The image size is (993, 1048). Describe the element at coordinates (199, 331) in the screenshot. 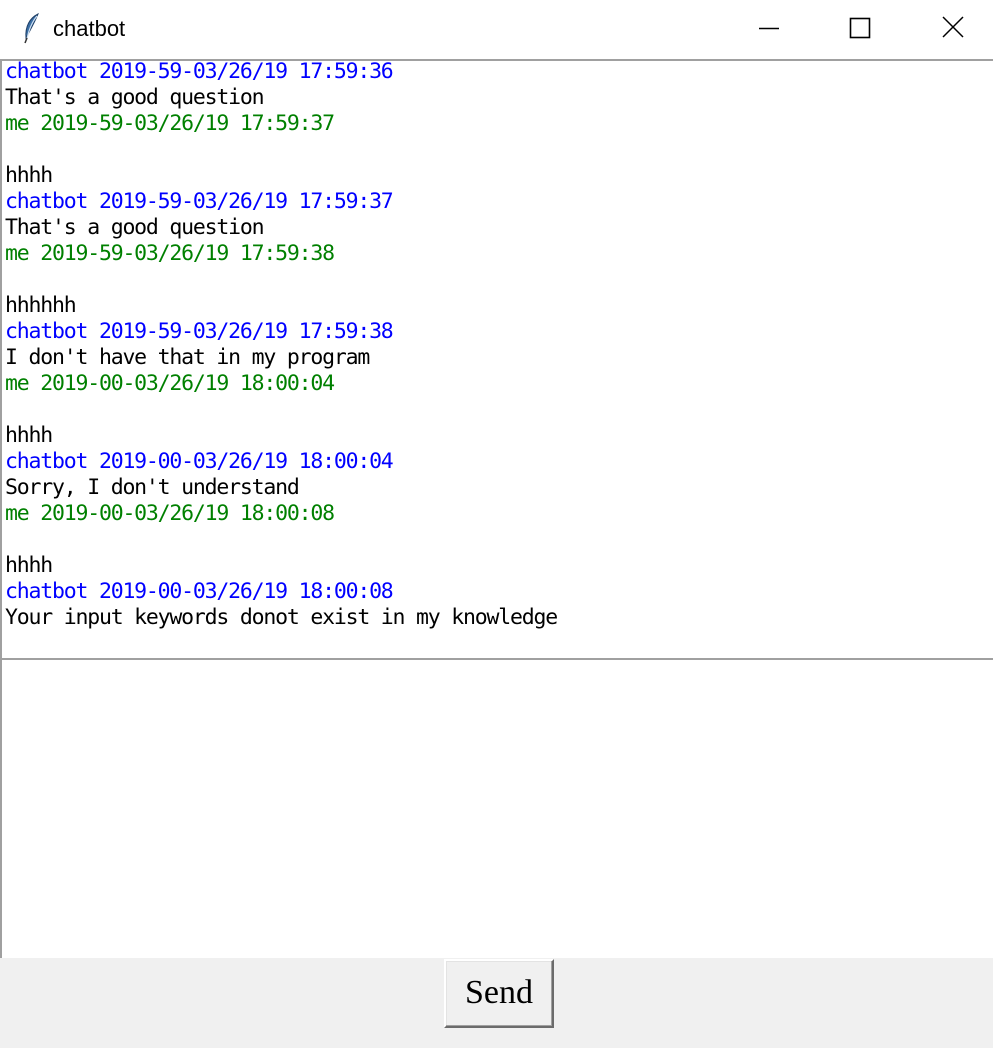

I see `chatbot-header: chatbot 2019-59-03/26/19 17:59:38` at that location.